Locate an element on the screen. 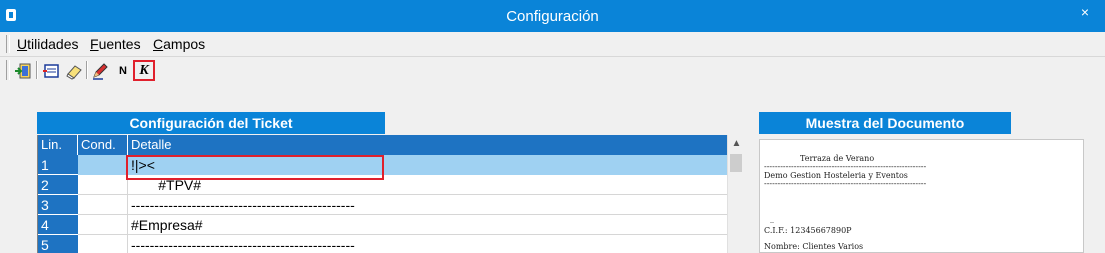 Image resolution: width=1105 pixels, height=253 pixels. window-title: Configuración is located at coordinates (552, 16).